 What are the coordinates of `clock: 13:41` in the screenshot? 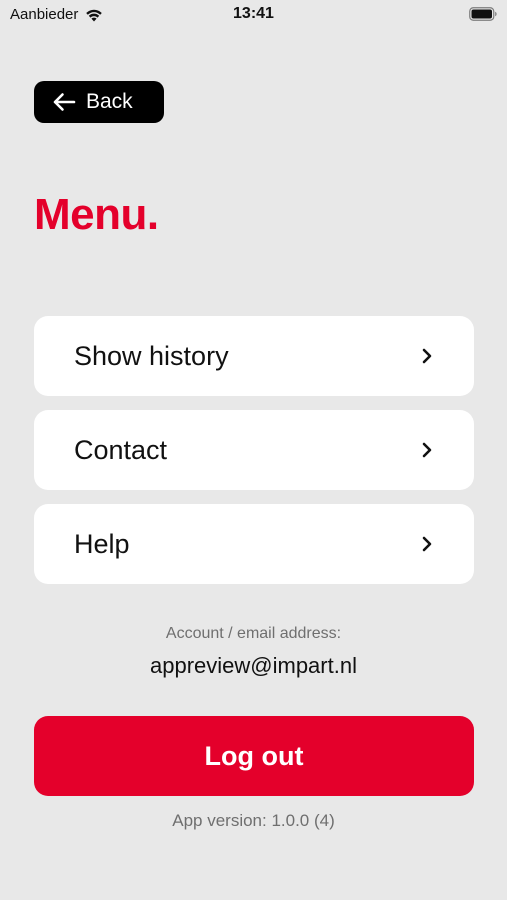 It's located at (253, 13).